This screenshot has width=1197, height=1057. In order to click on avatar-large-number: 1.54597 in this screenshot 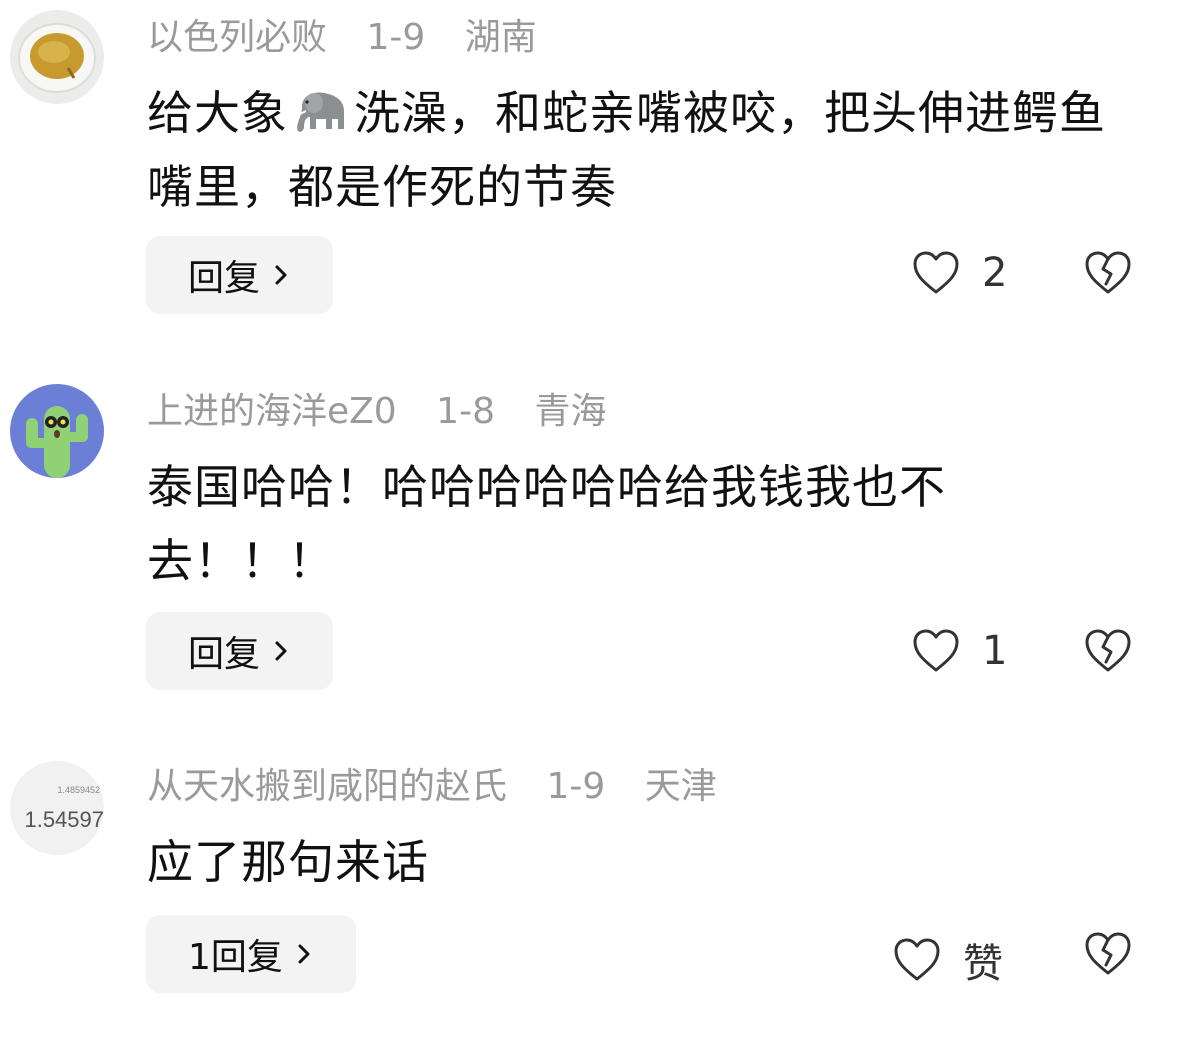, I will do `click(64, 819)`.